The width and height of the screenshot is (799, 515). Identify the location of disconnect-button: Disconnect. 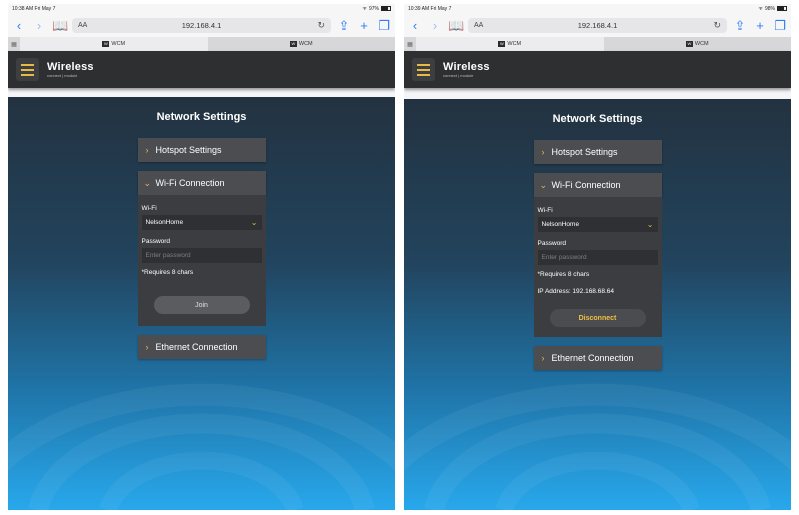
(597, 318).